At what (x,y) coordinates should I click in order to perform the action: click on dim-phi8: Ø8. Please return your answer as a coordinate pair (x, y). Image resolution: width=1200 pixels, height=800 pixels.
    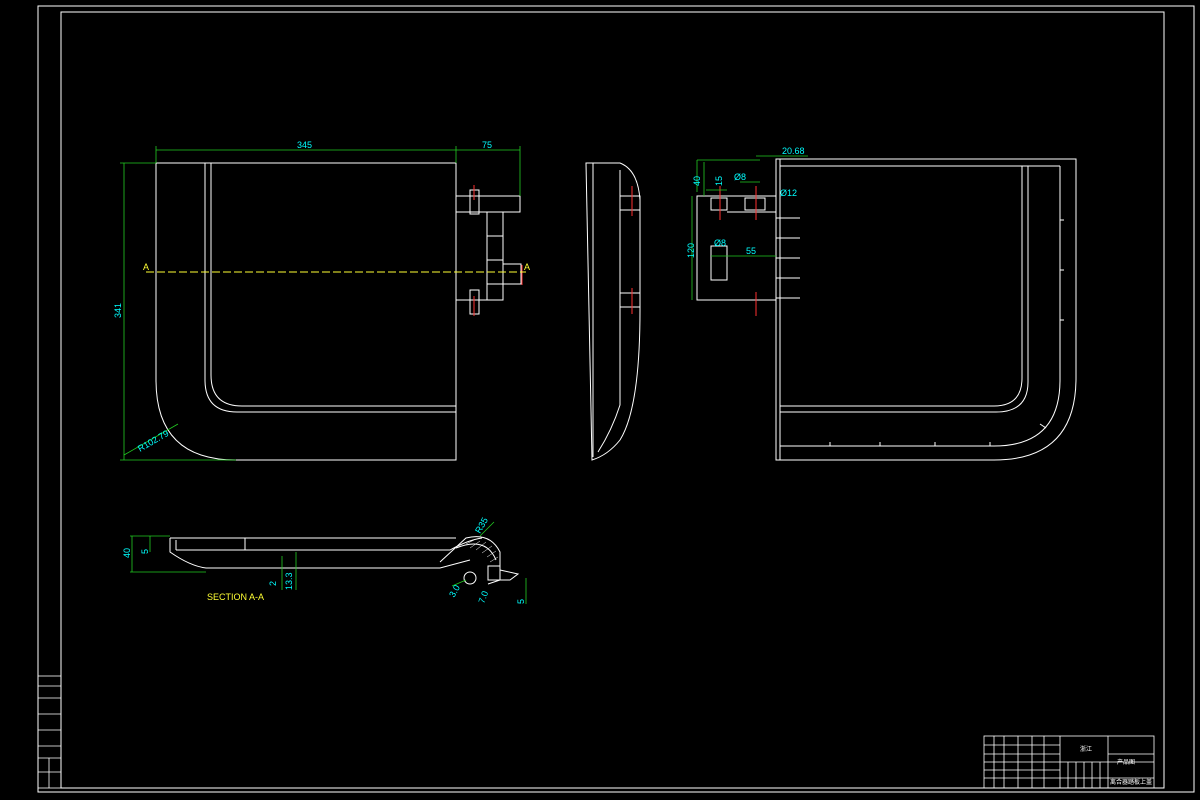
    Looking at the image, I should click on (720, 243).